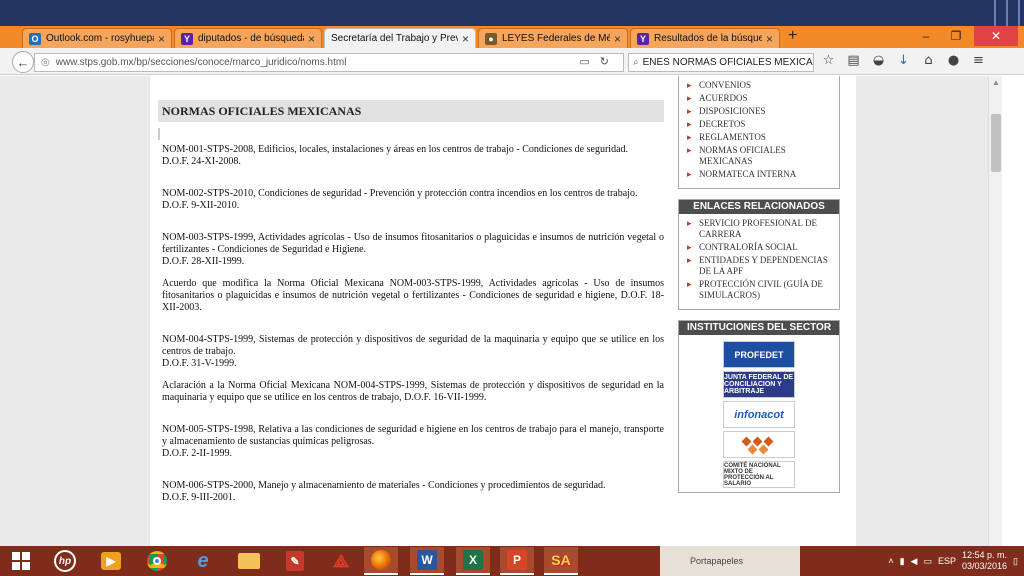 The height and width of the screenshot is (576, 1024). What do you see at coordinates (760, 85) in the screenshot?
I see `sidebar-item-convenios: CONVENIOS` at bounding box center [760, 85].